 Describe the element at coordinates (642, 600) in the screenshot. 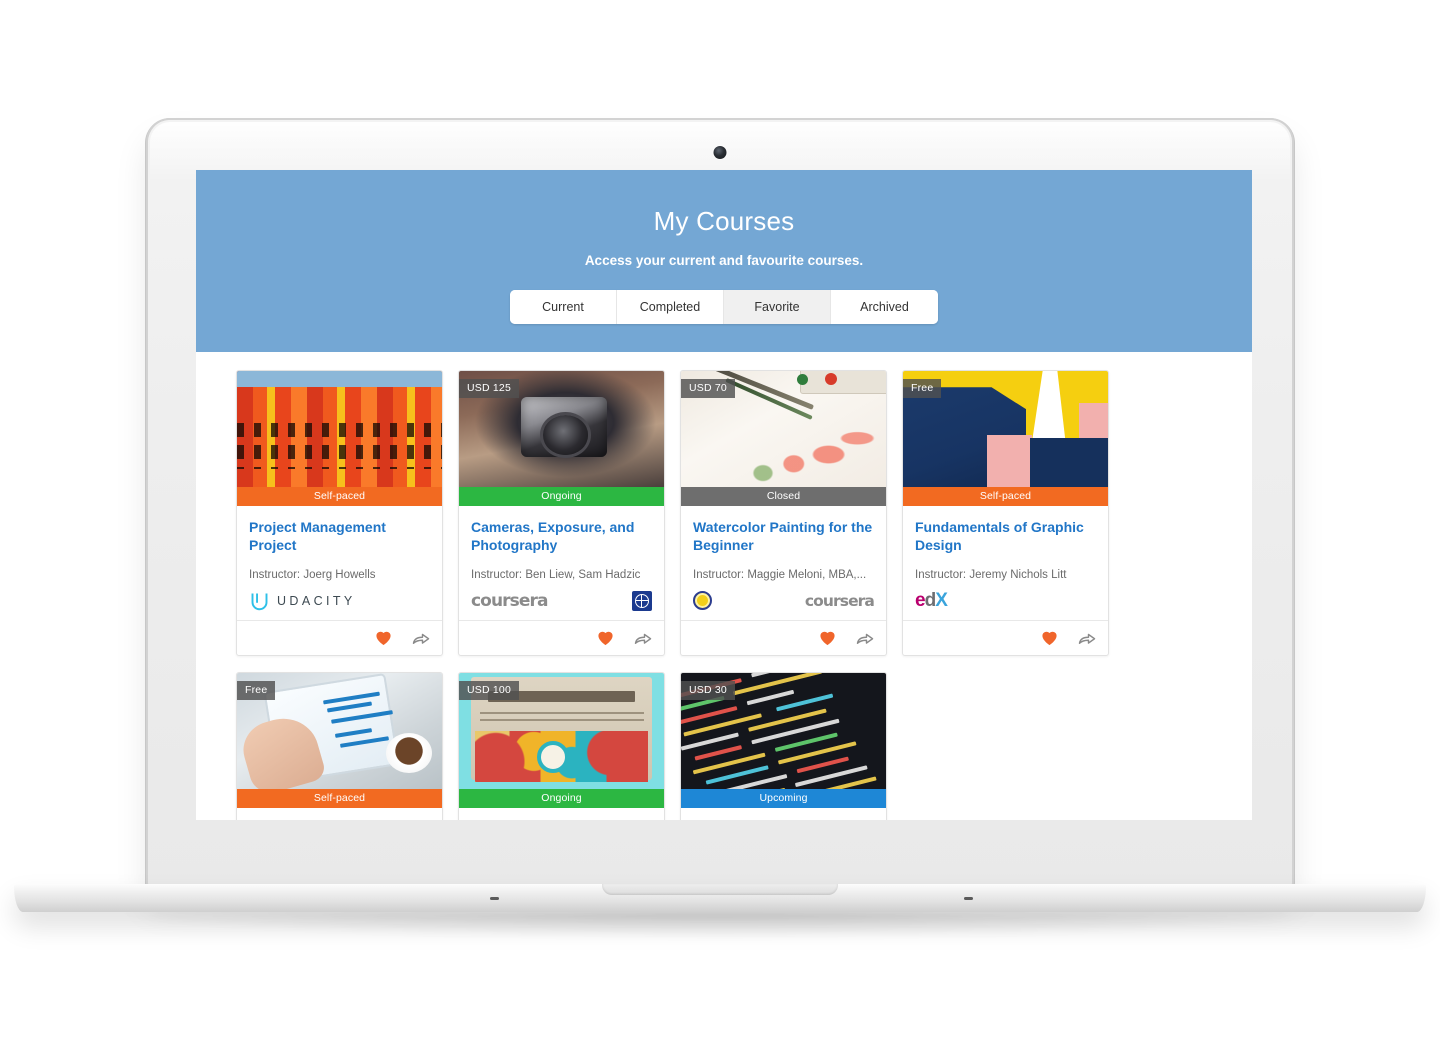

I see `university-seal-icon` at that location.